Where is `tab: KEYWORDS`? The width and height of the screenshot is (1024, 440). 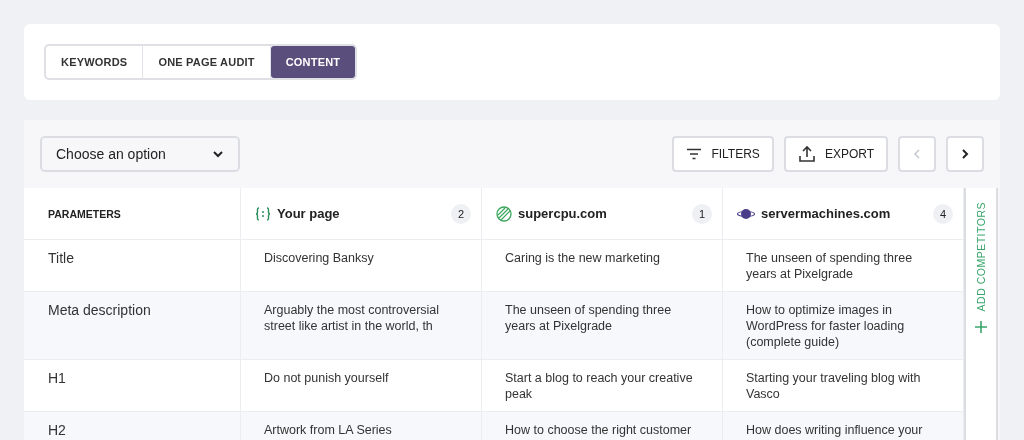
tab: KEYWORDS is located at coordinates (95, 62).